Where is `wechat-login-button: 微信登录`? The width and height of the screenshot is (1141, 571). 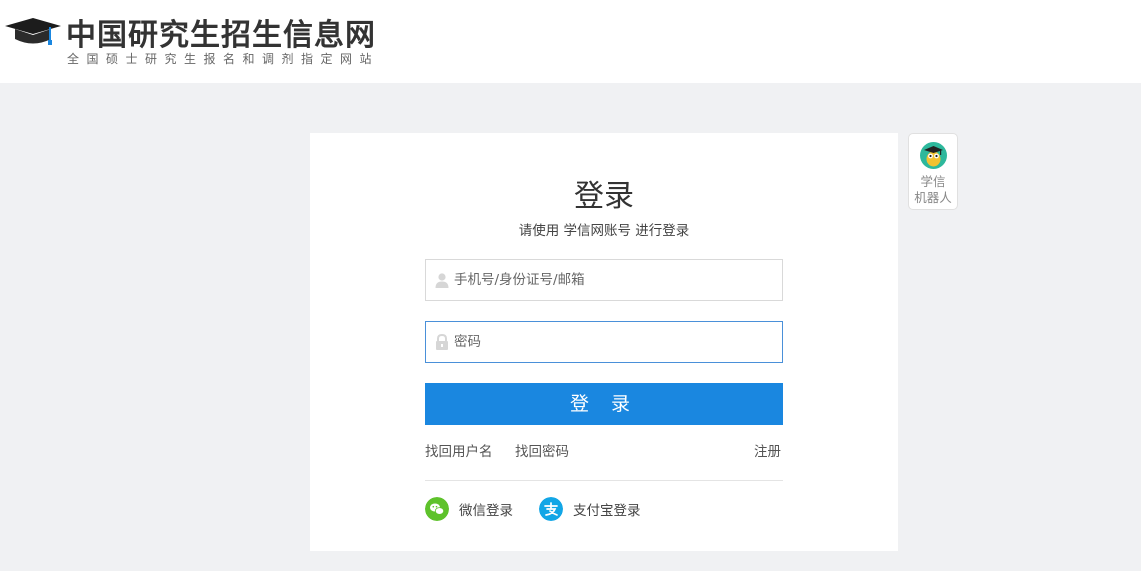
wechat-login-button: 微信登录 is located at coordinates (469, 509).